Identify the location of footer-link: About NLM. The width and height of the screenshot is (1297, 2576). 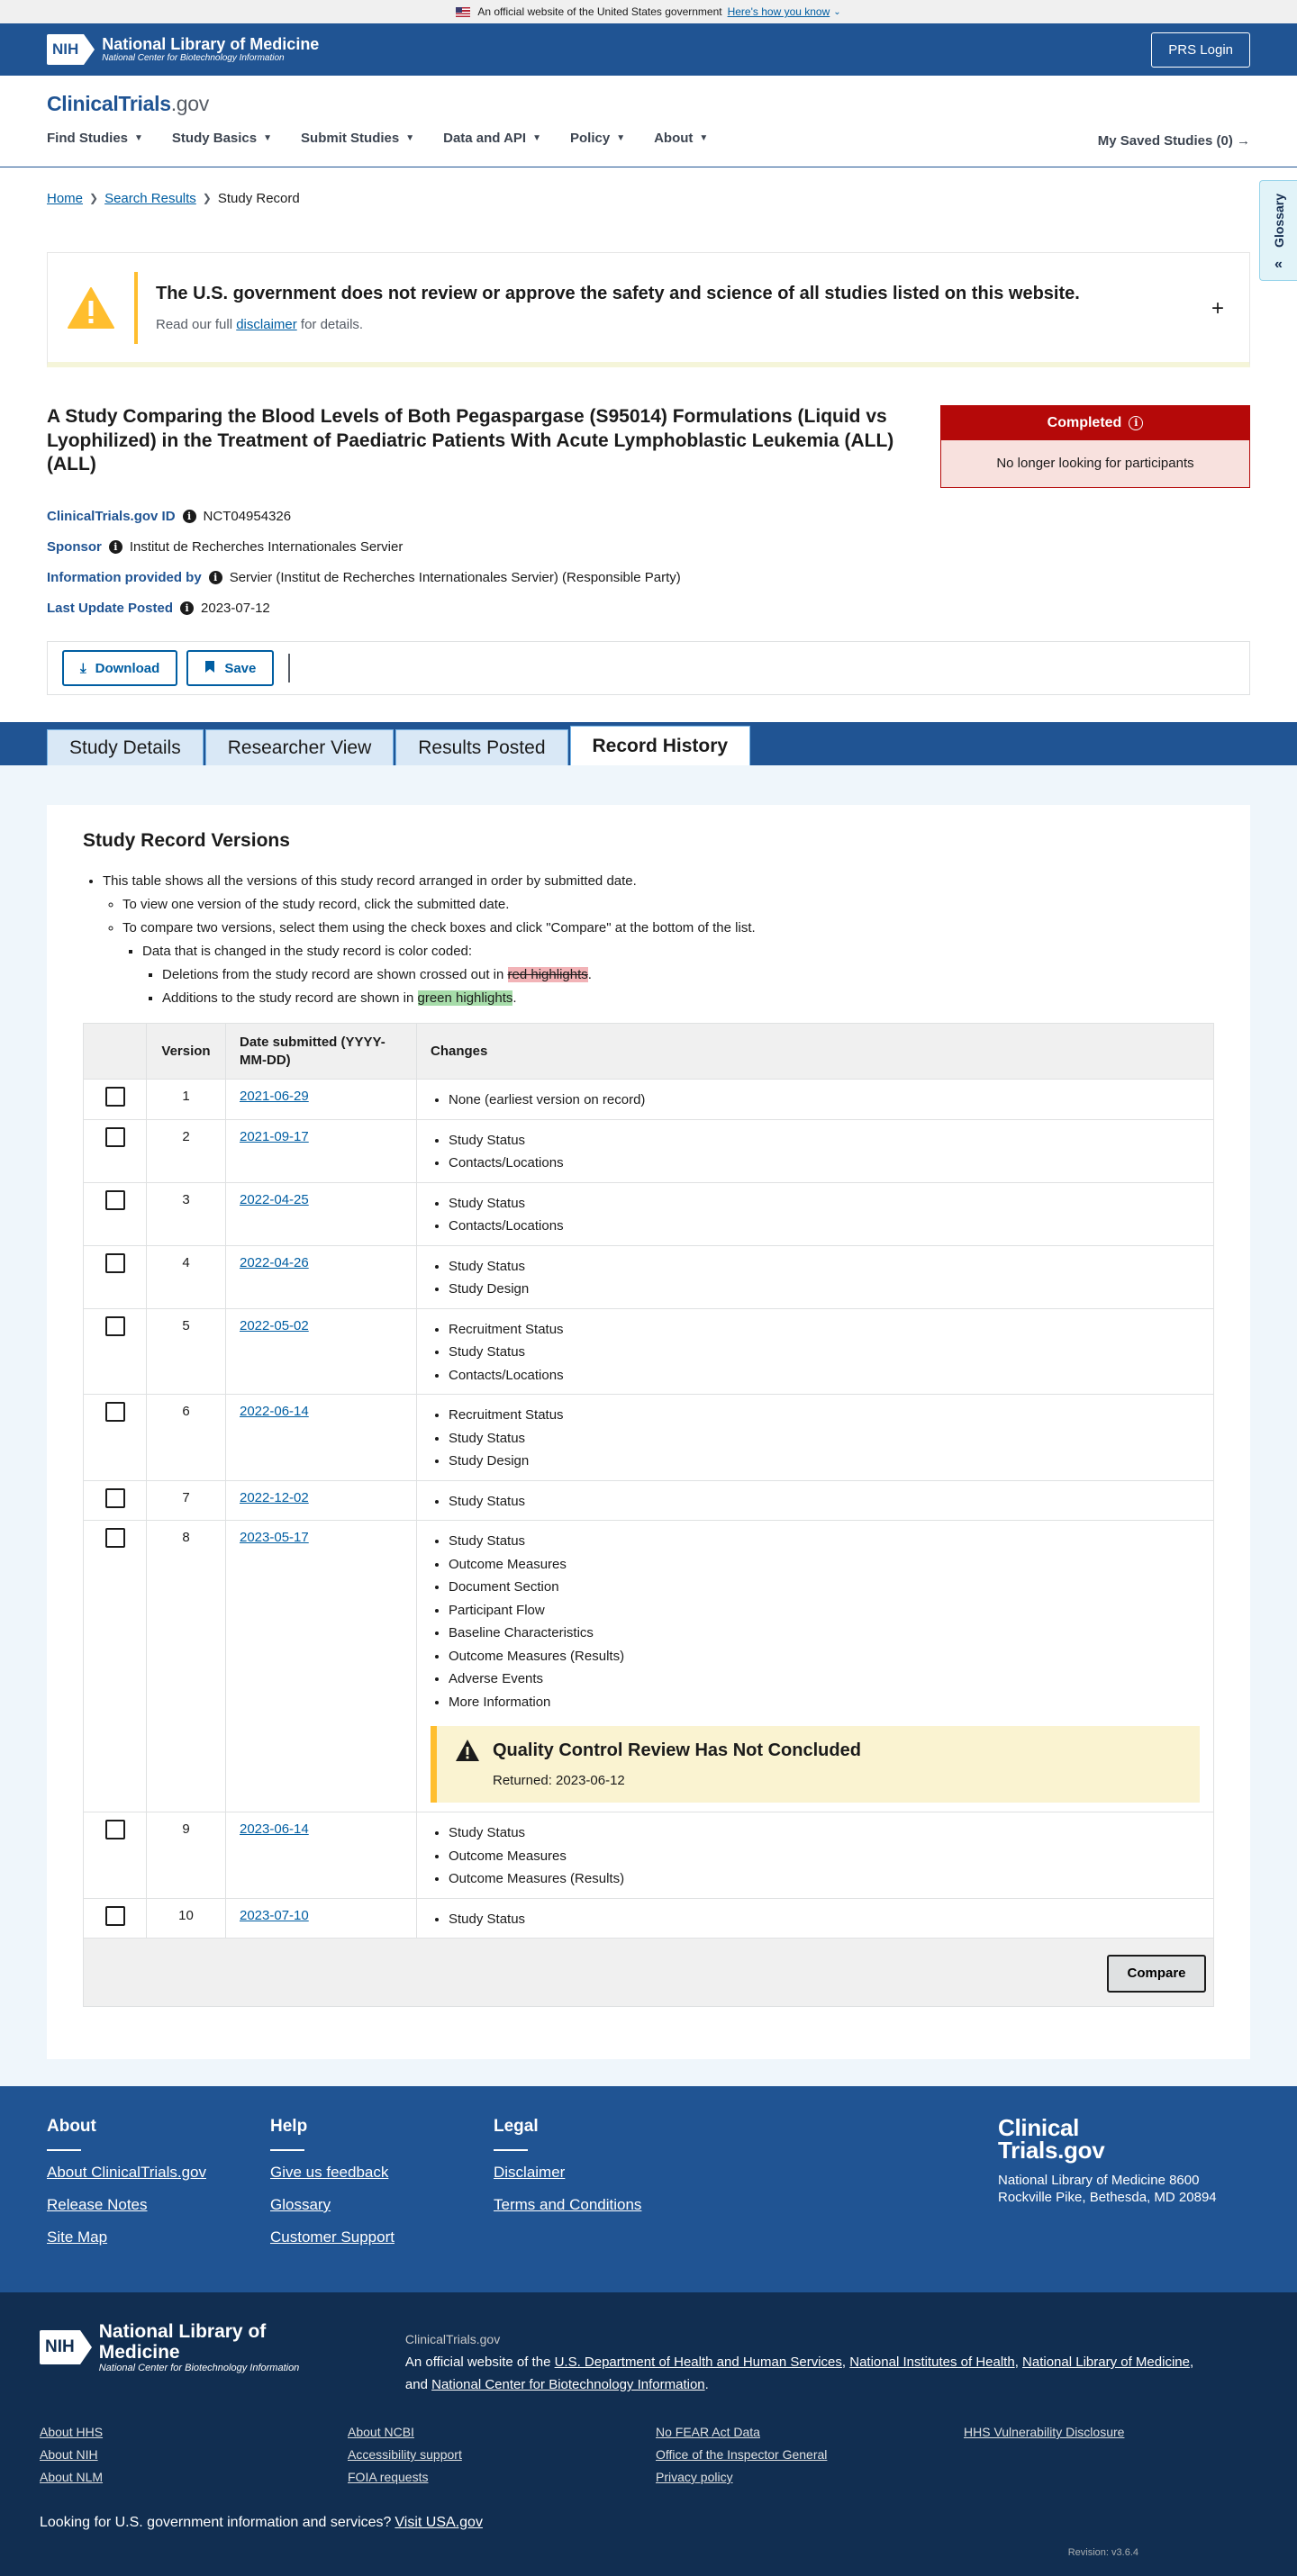
(194, 2477).